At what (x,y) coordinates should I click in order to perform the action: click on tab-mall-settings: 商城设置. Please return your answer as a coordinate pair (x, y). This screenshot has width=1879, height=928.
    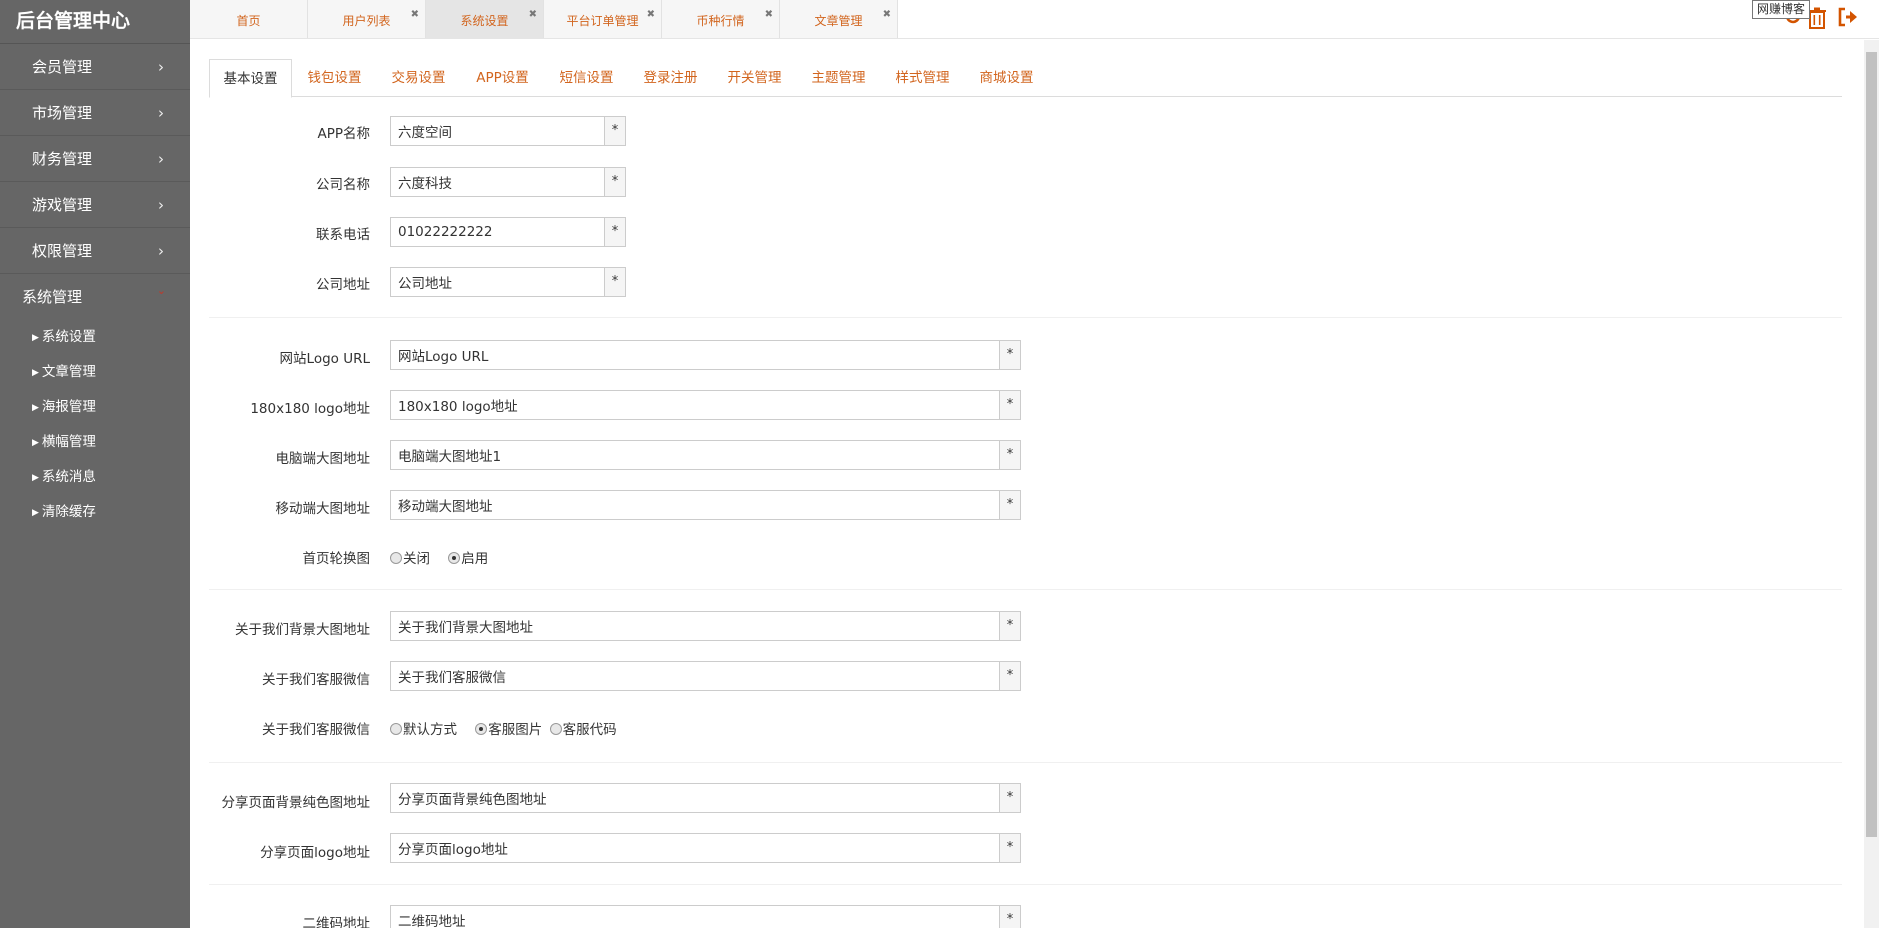
    Looking at the image, I should click on (1006, 78).